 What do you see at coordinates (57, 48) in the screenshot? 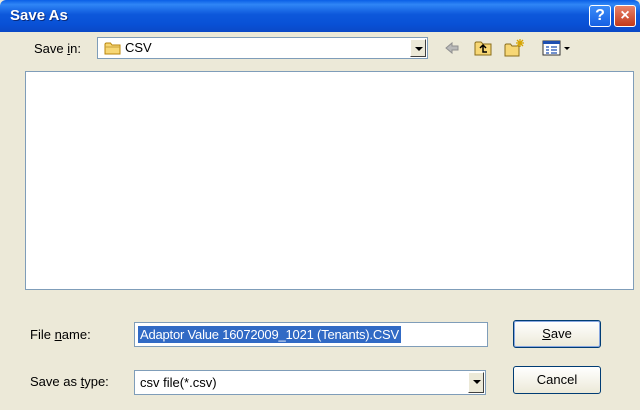
I see `save-in-label: Save in:` at bounding box center [57, 48].